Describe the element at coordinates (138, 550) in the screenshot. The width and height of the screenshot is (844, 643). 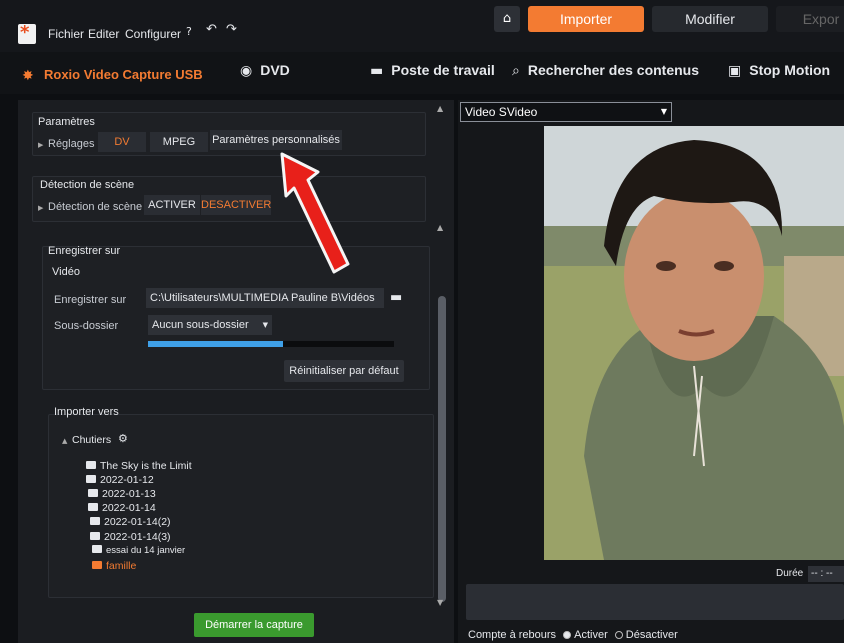
I see `bin-item: essai du 14 janvier` at that location.